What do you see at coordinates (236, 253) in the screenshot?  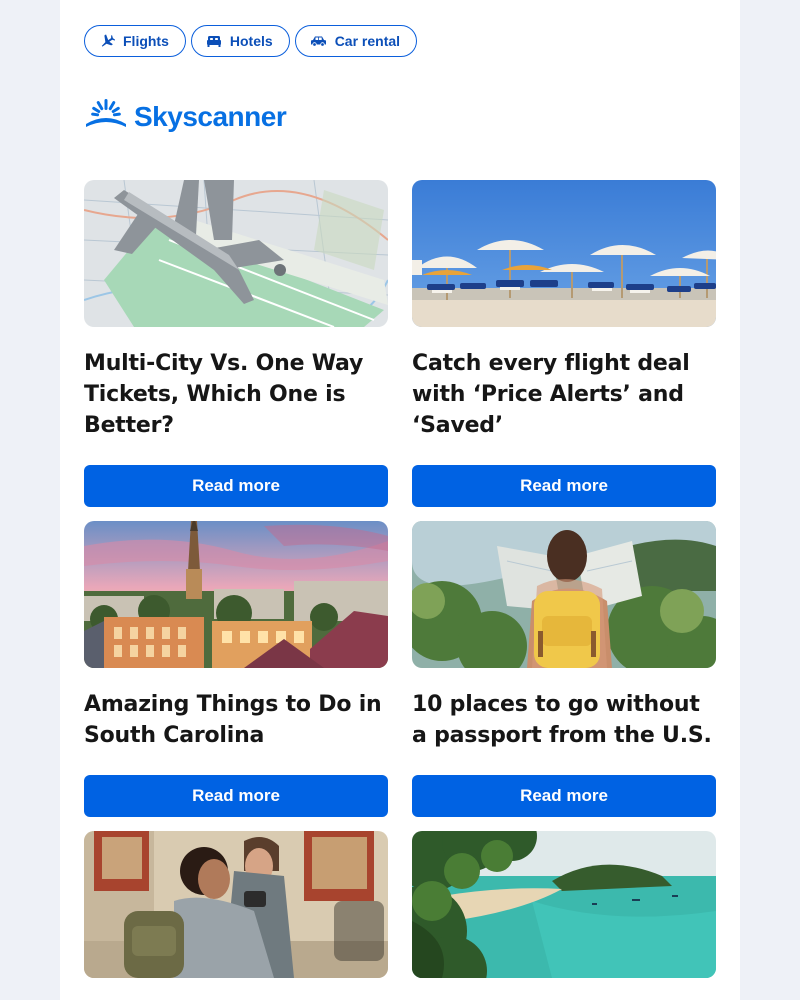 I see `airplane-map-image` at bounding box center [236, 253].